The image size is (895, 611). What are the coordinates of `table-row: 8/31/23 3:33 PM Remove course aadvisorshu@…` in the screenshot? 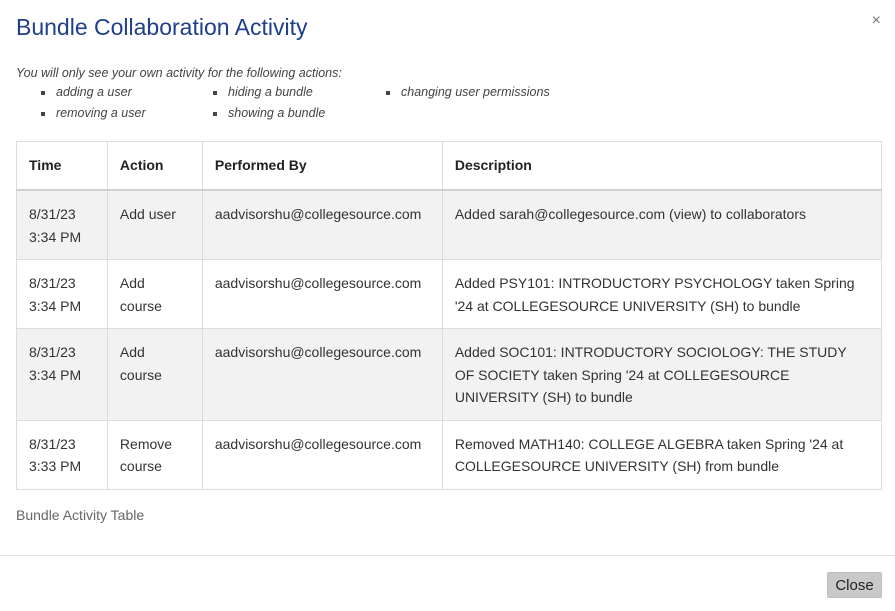 It's located at (449, 454).